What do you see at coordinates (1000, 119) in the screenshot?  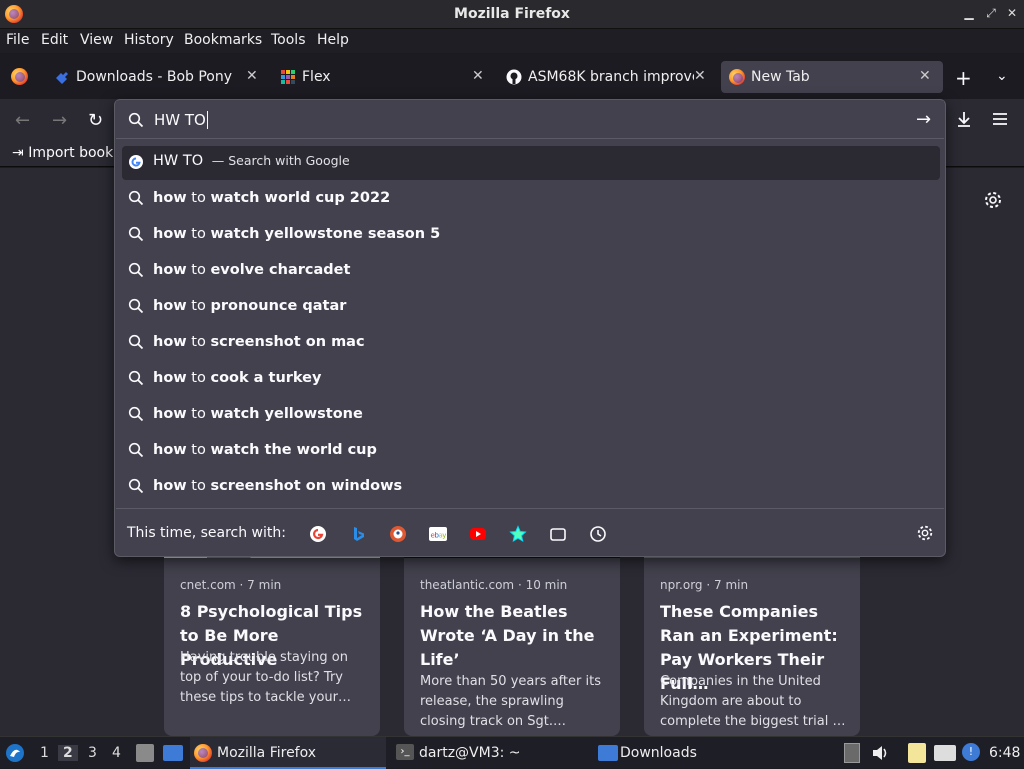 I see `hamburger-menu-icon` at bounding box center [1000, 119].